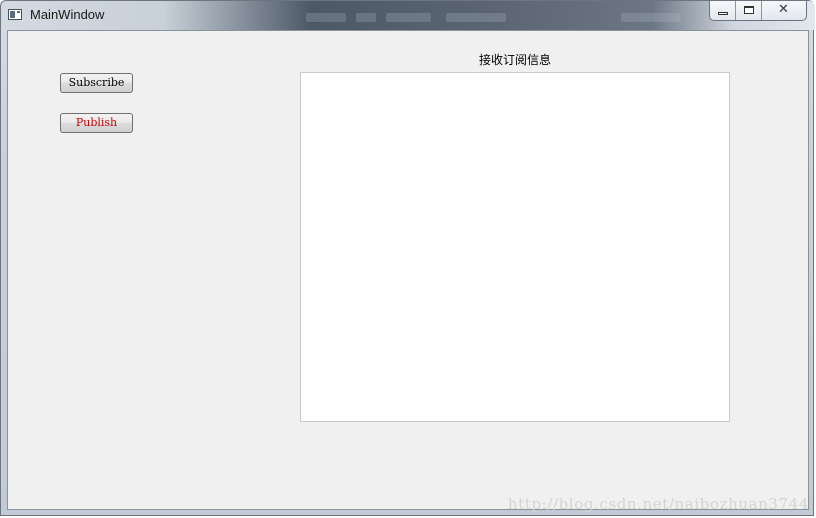 The image size is (816, 518). I want to click on close-button: ✕, so click(784, 10).